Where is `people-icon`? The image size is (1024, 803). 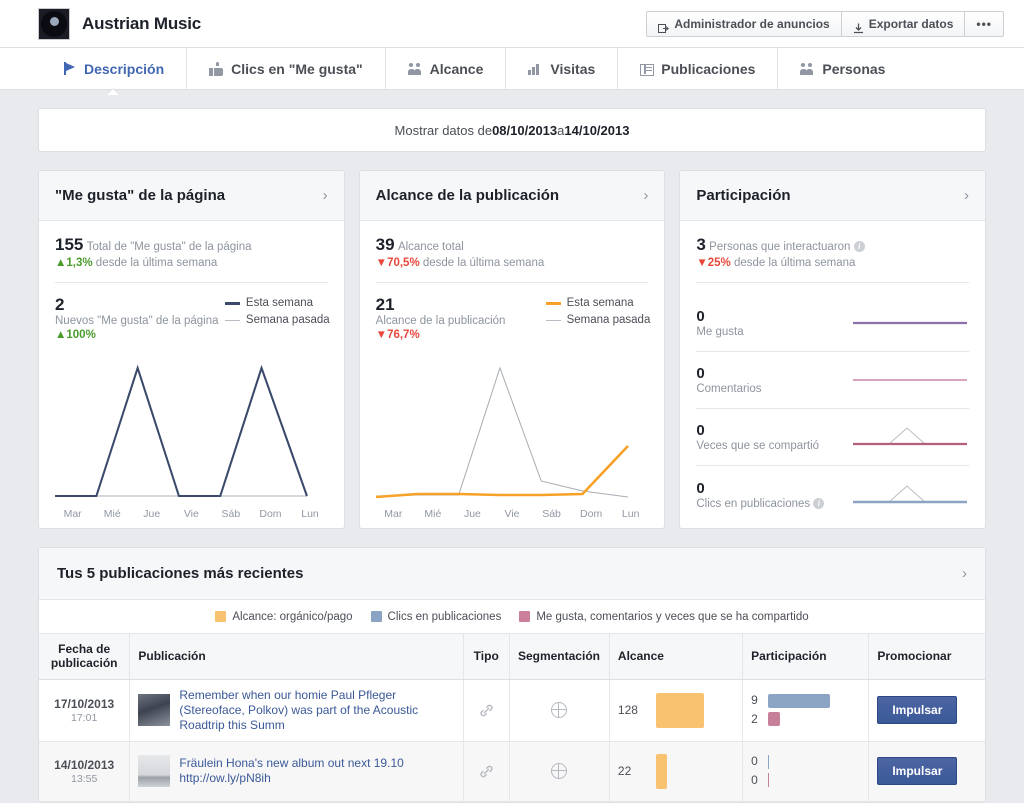
people-icon is located at coordinates (415, 69).